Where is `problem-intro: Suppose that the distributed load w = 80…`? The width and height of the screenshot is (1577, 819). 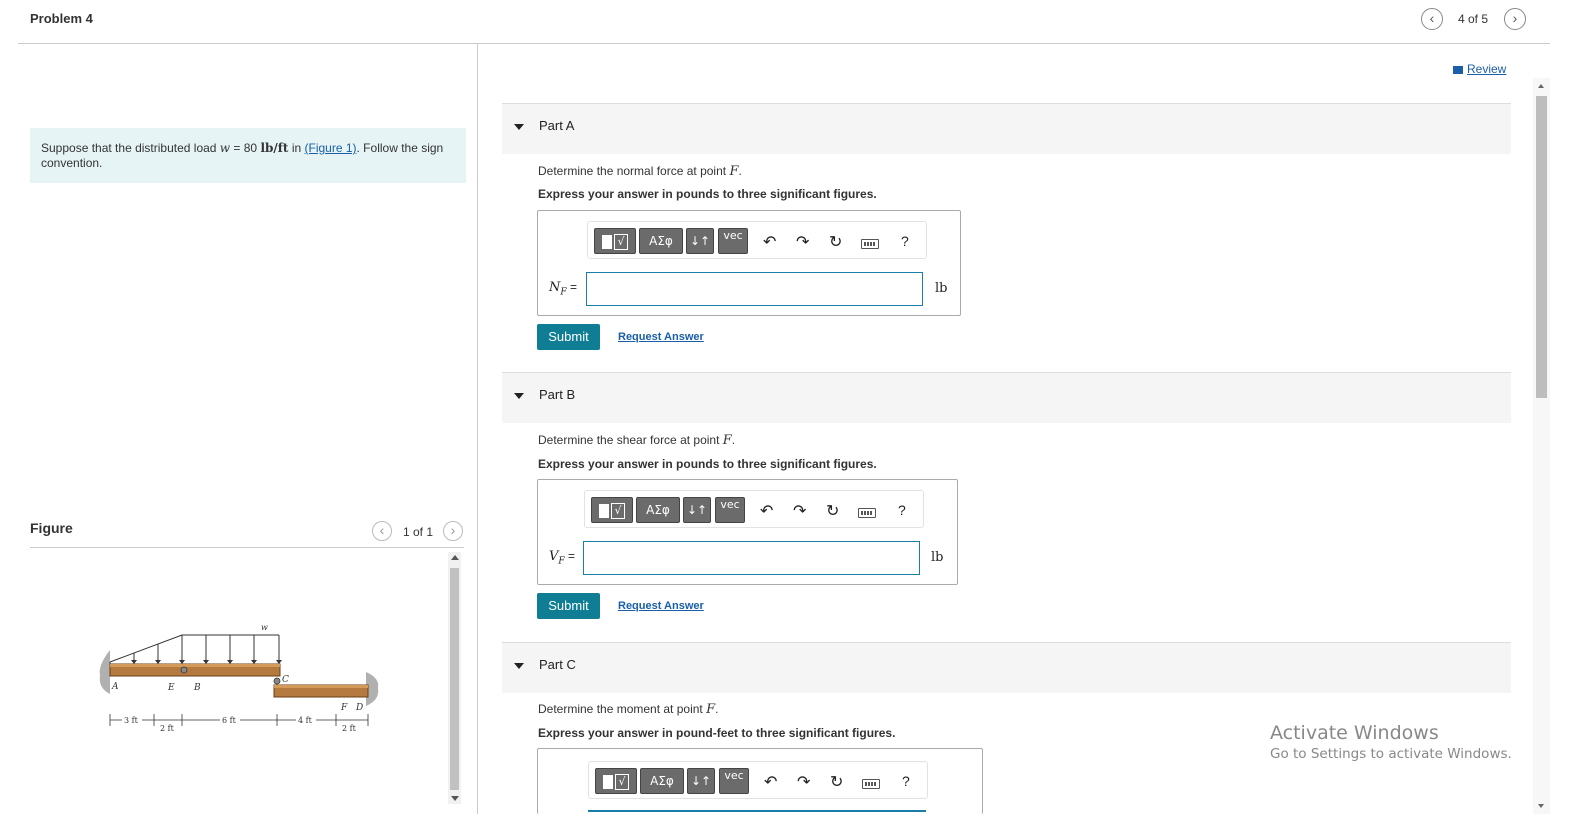
problem-intro: Suppose that the distributed load w = 80… is located at coordinates (248, 155).